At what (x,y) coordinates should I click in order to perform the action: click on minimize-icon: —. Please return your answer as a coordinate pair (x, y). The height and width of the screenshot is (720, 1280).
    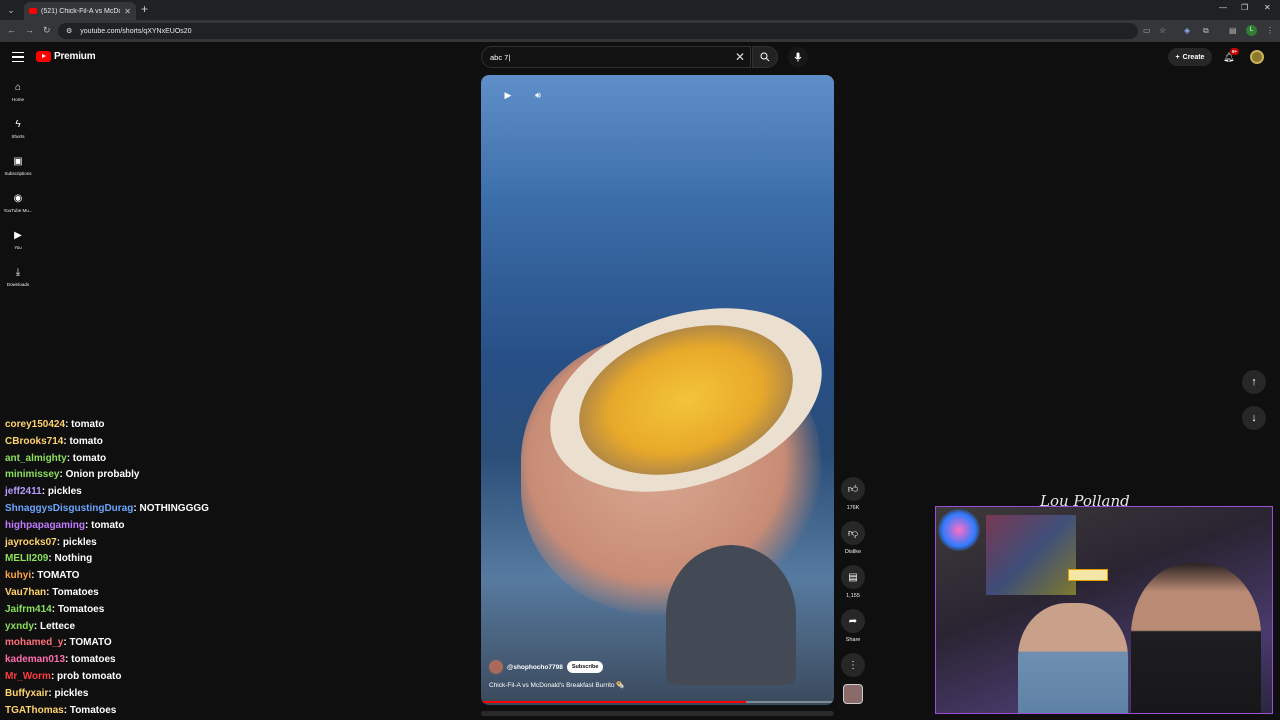
    Looking at the image, I should click on (1223, 7).